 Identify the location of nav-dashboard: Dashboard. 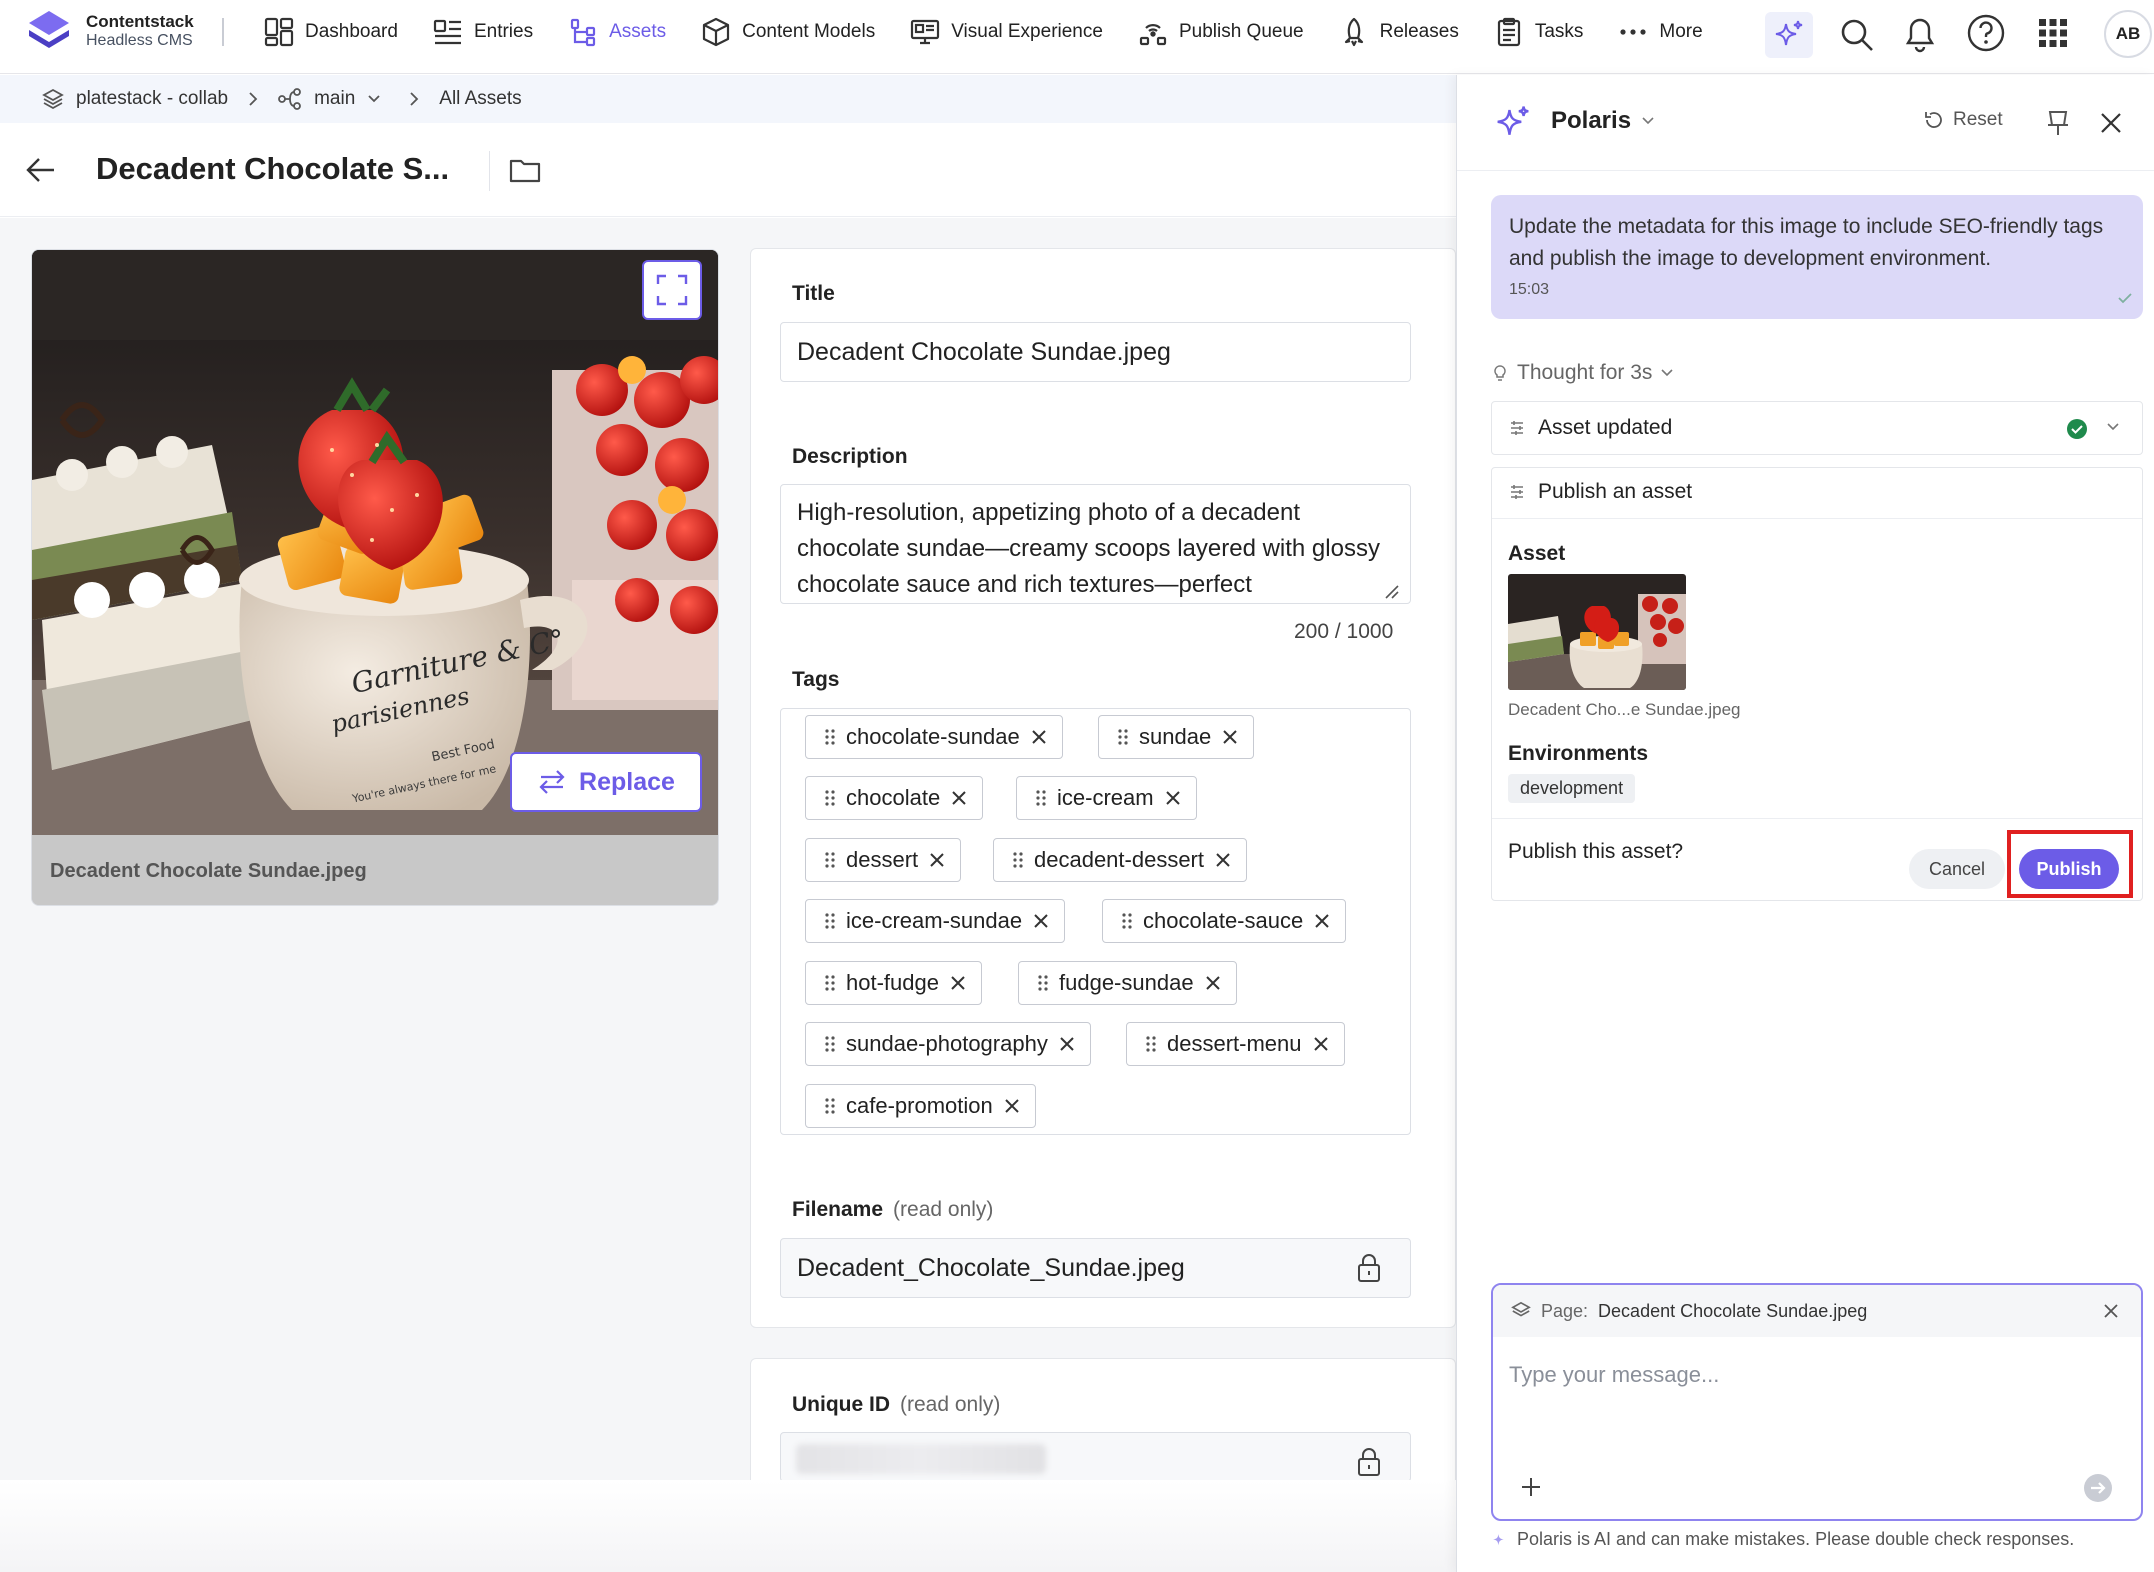
(330, 32).